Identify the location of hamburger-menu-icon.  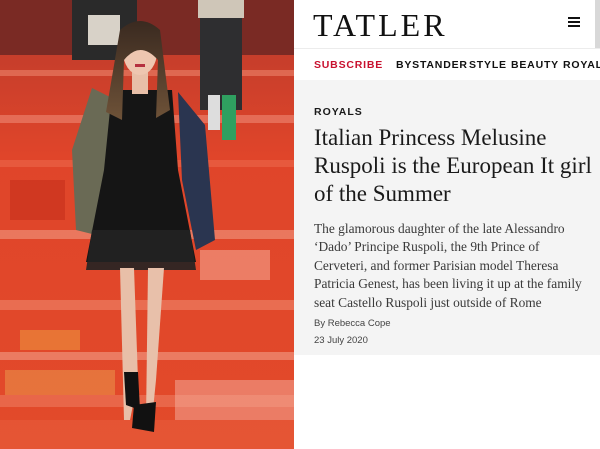
(574, 22).